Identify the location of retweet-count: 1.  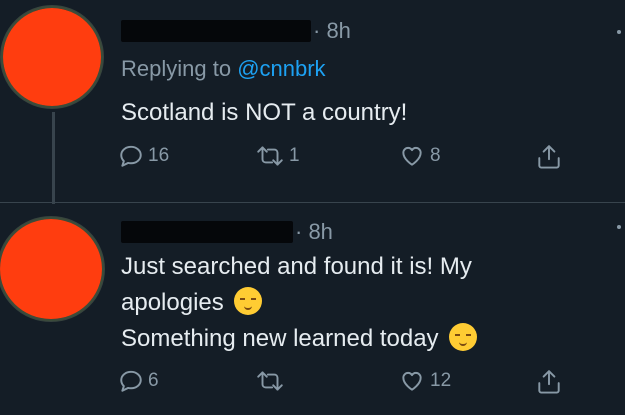
(294, 155).